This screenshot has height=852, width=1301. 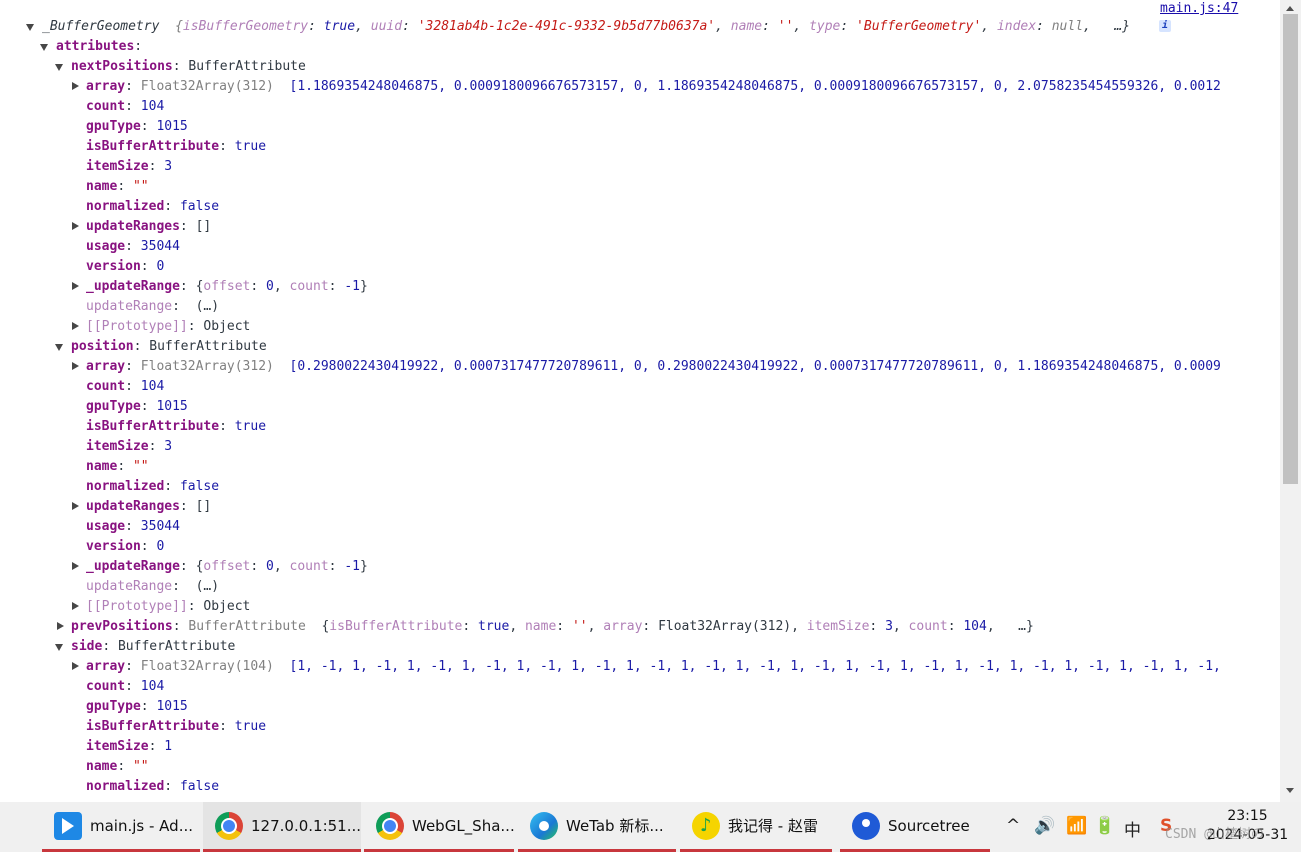 I want to click on battery-icon: 🔋, so click(x=1104, y=826).